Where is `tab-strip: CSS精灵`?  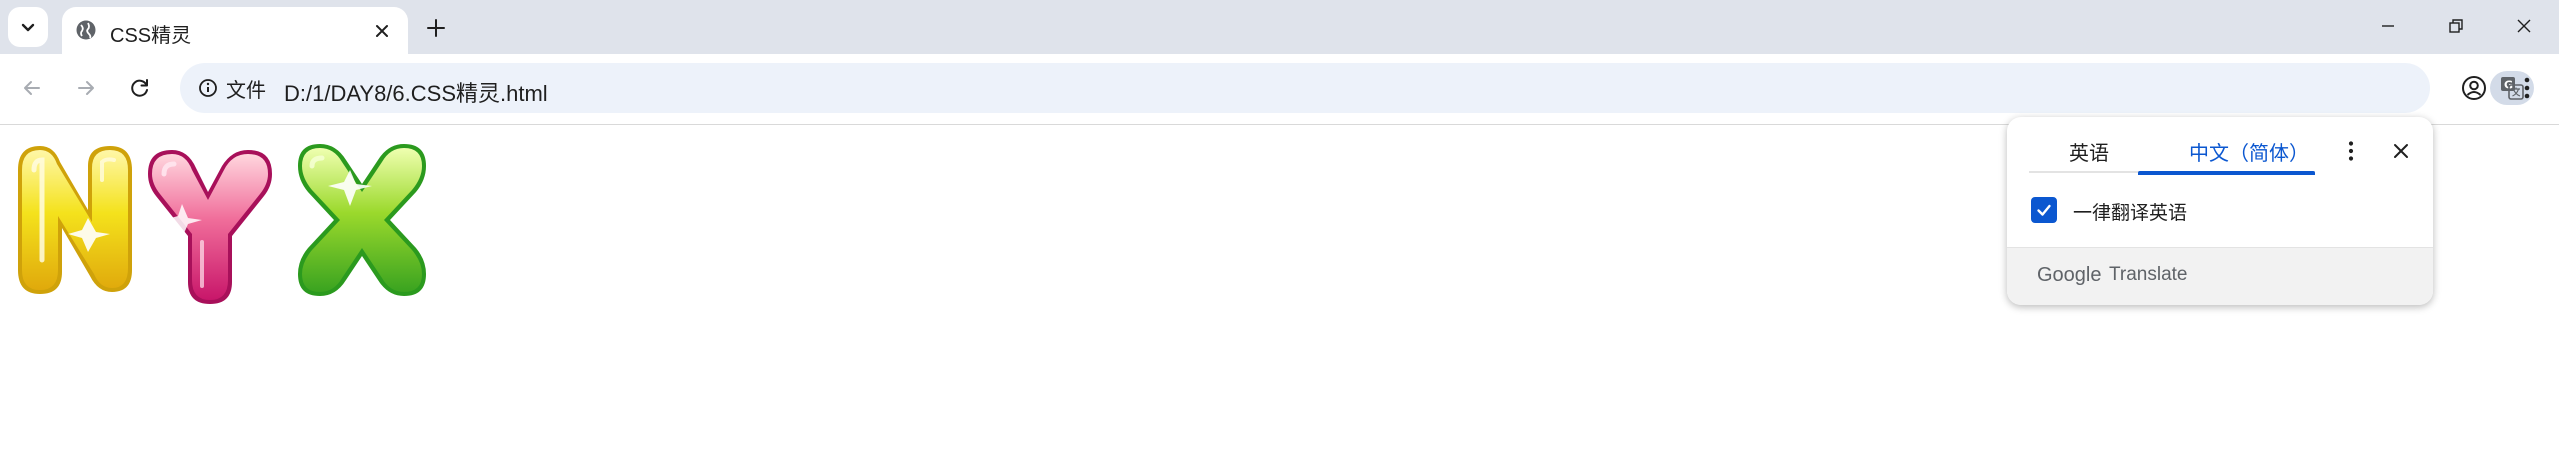
tab-strip: CSS精灵 is located at coordinates (1279, 27).